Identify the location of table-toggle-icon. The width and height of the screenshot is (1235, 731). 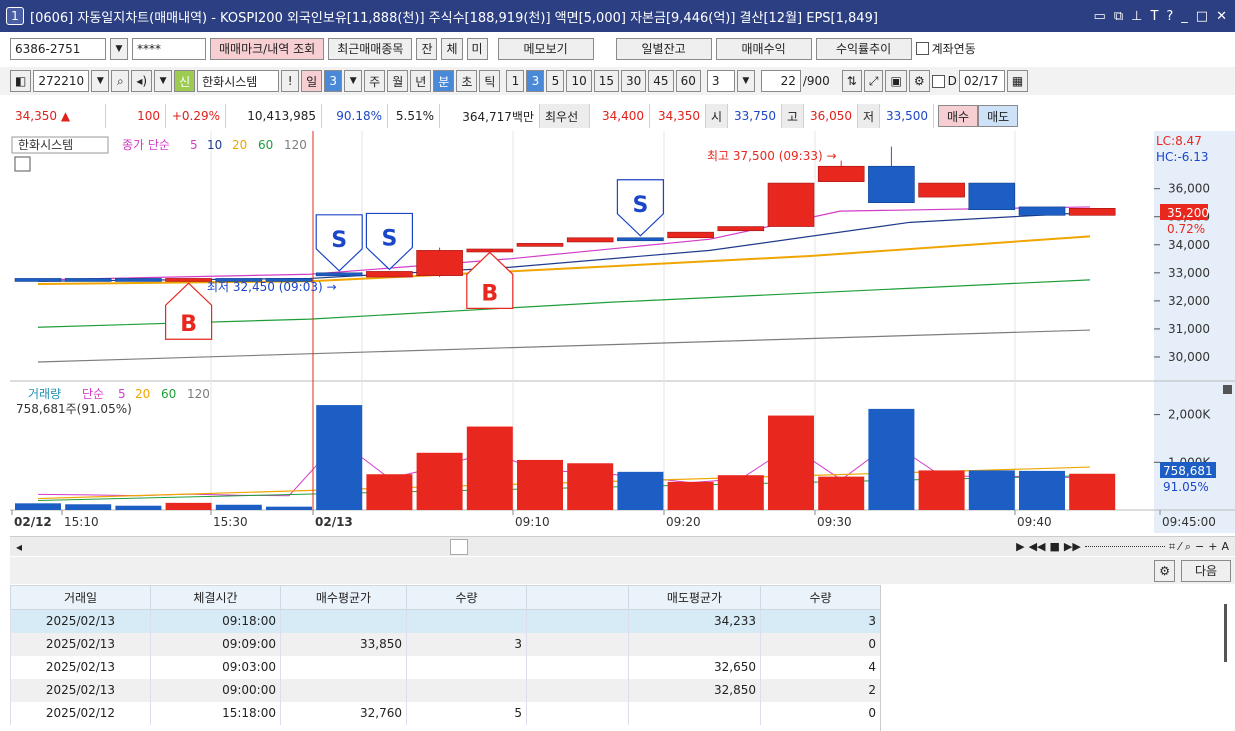
(22, 164).